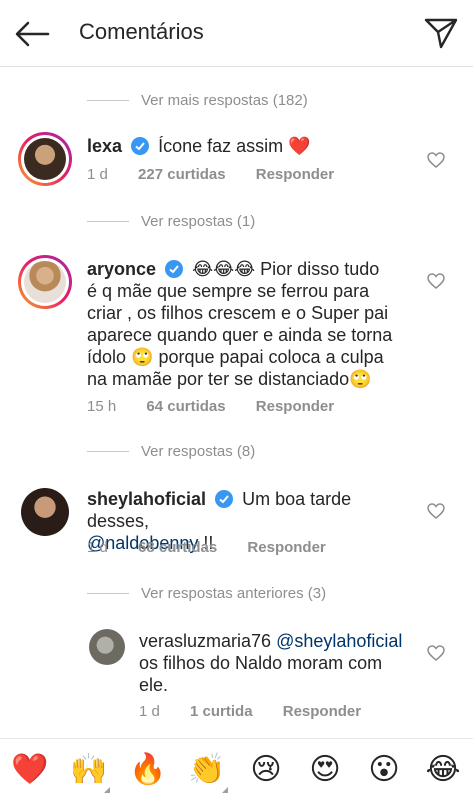 This screenshot has width=473, height=801. What do you see at coordinates (102, 406) in the screenshot?
I see `comment-time: 15 h` at bounding box center [102, 406].